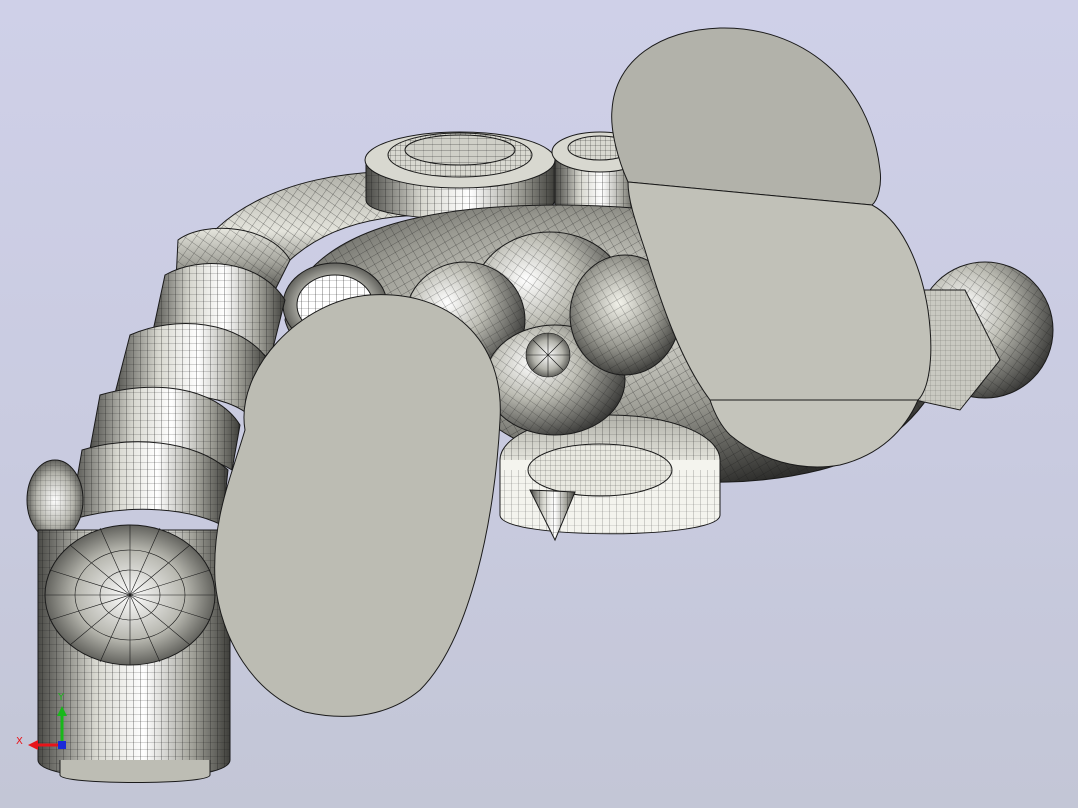 The width and height of the screenshot is (1078, 808). What do you see at coordinates (134, 653) in the screenshot?
I see `wrist-cylinder` at bounding box center [134, 653].